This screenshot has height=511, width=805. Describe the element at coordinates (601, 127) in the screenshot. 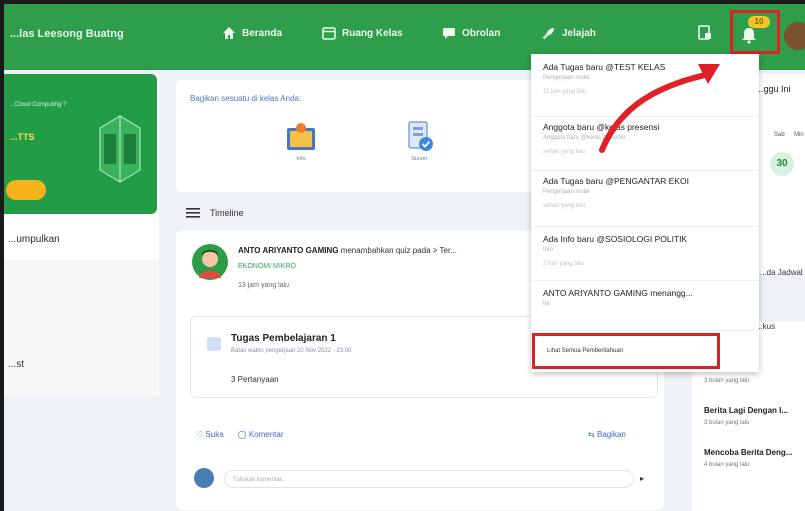

I see `notification-title: Anggota baru @kelas presensi` at that location.